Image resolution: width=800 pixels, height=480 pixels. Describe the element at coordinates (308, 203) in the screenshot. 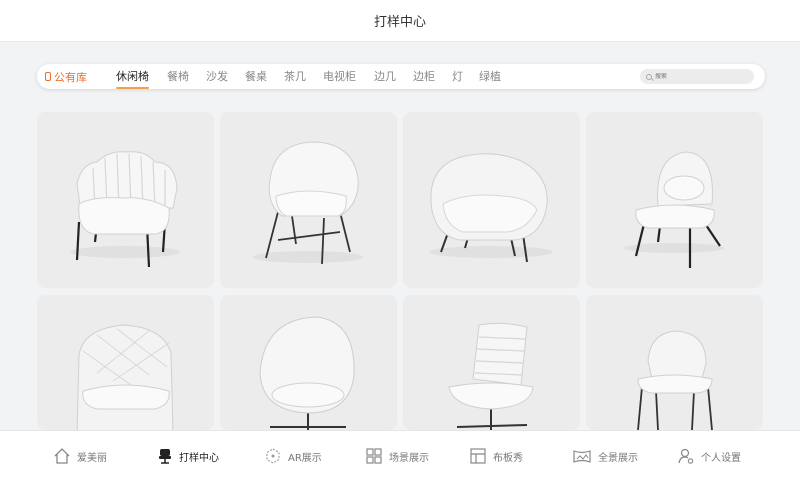

I see `shell-lounge-chair-icon` at that location.